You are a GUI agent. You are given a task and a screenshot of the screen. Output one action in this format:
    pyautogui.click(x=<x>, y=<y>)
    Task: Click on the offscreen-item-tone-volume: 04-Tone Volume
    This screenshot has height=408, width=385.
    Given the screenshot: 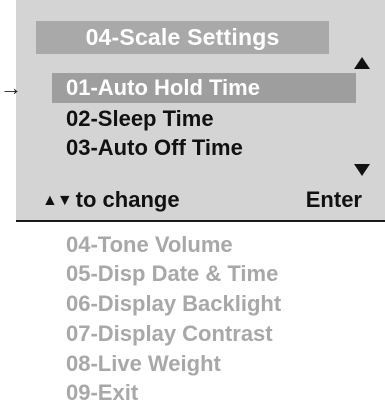 What is the action you would take?
    pyautogui.click(x=149, y=244)
    